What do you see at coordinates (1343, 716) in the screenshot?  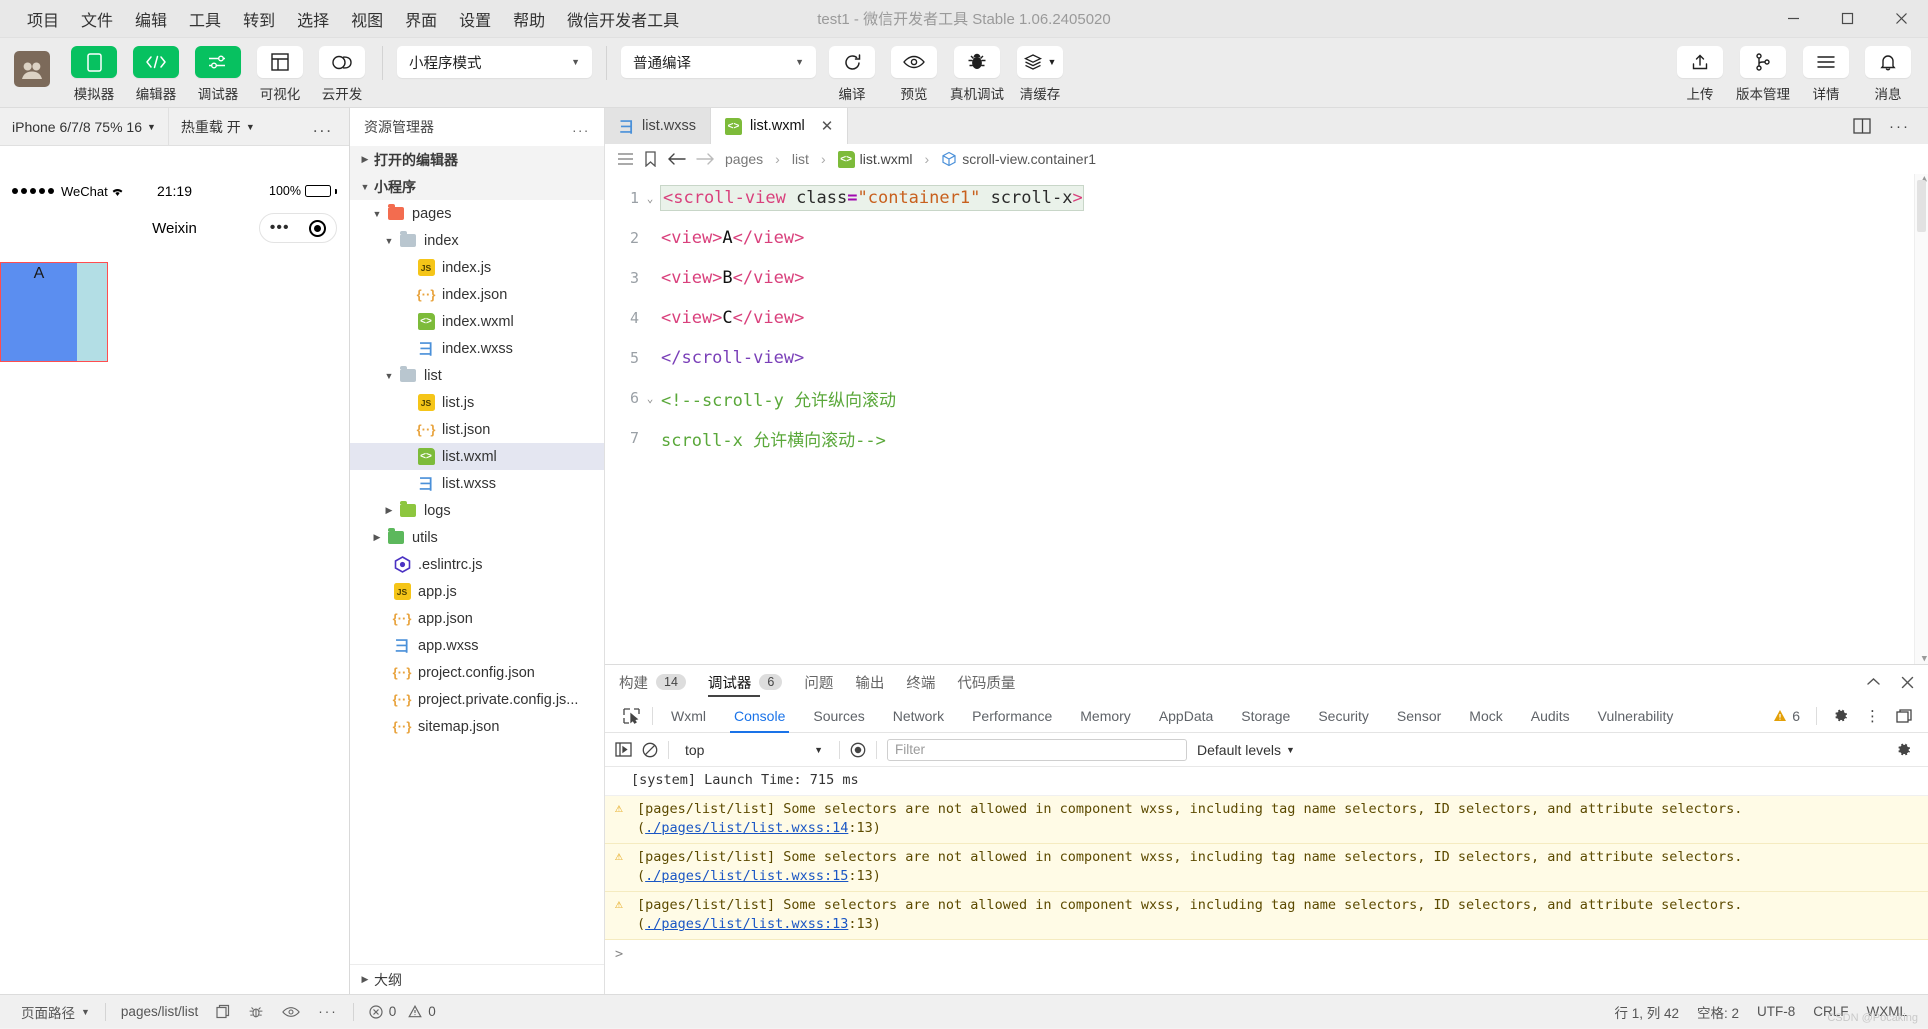 I see `subtab-security: Security` at bounding box center [1343, 716].